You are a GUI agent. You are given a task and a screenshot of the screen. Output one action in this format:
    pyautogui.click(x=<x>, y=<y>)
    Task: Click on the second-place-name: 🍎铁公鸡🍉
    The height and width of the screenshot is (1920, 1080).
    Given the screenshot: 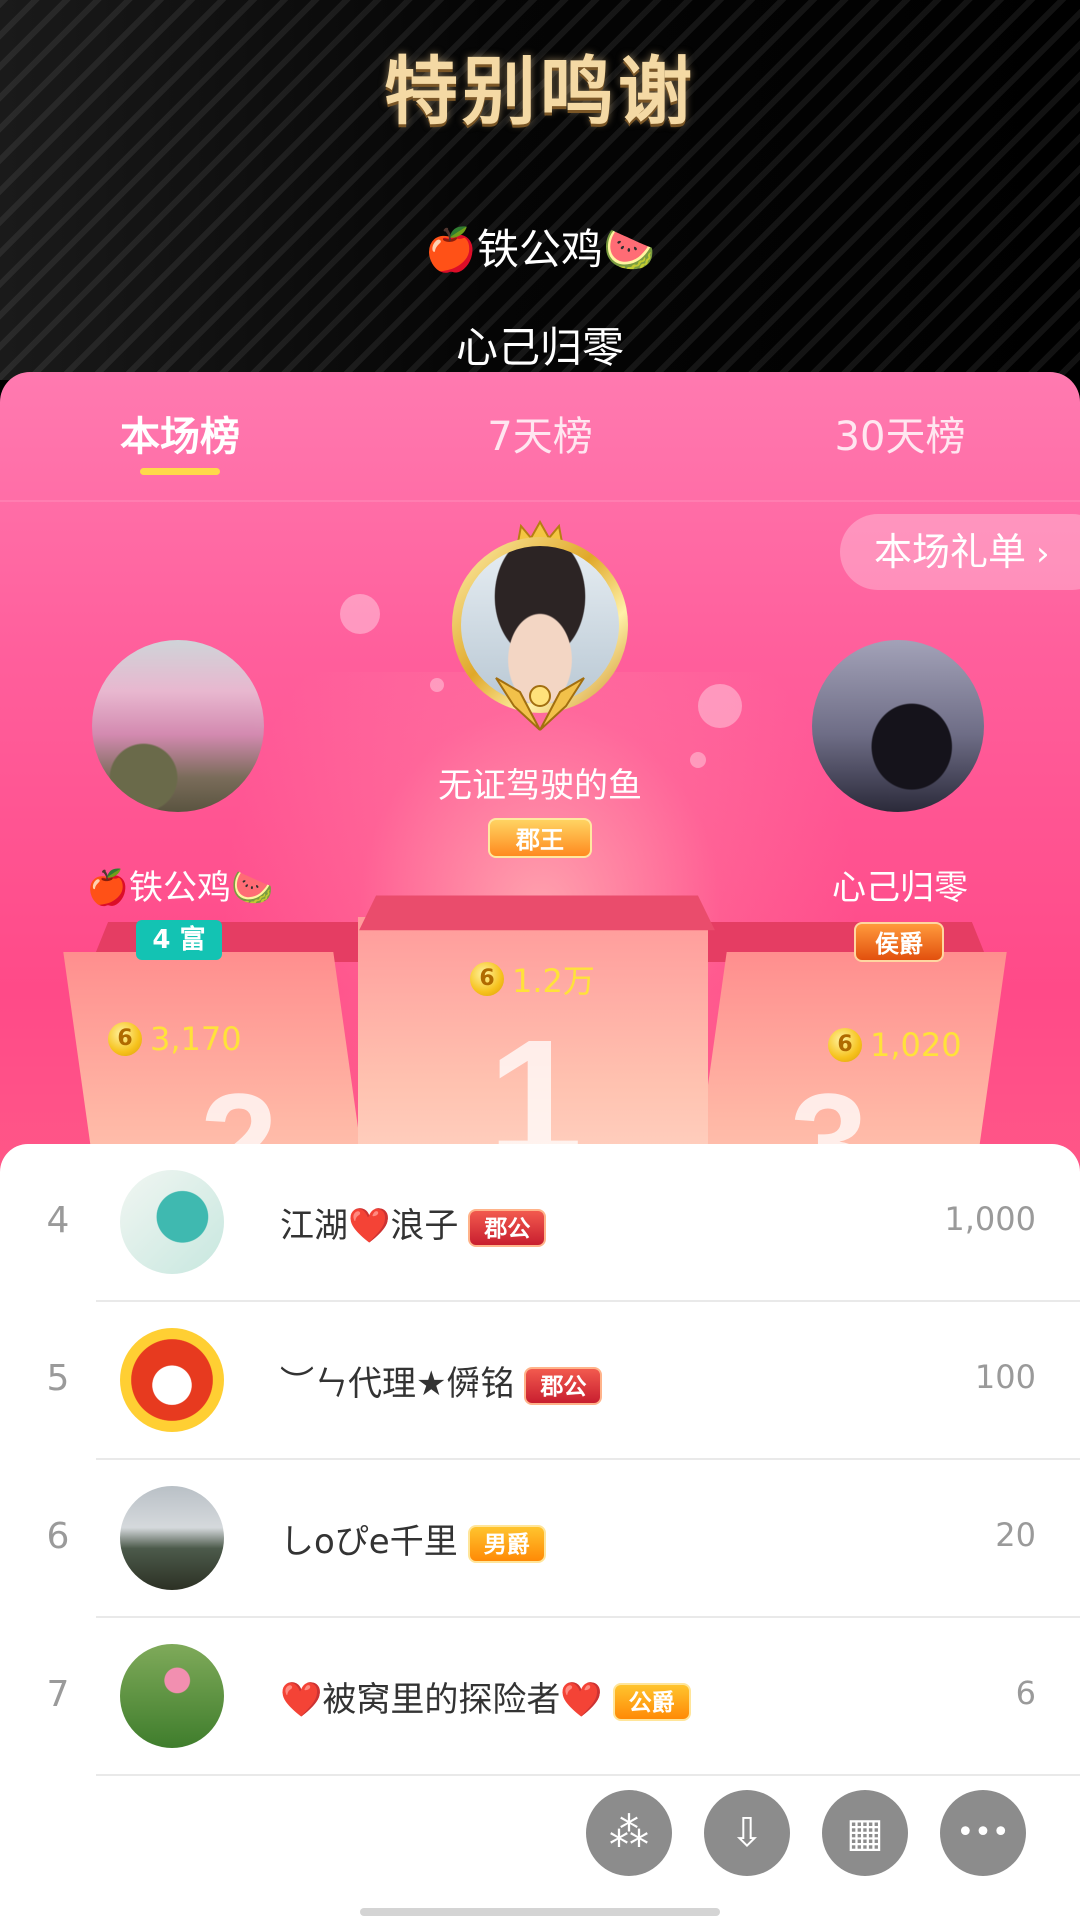 What is the action you would take?
    pyautogui.click(x=180, y=888)
    